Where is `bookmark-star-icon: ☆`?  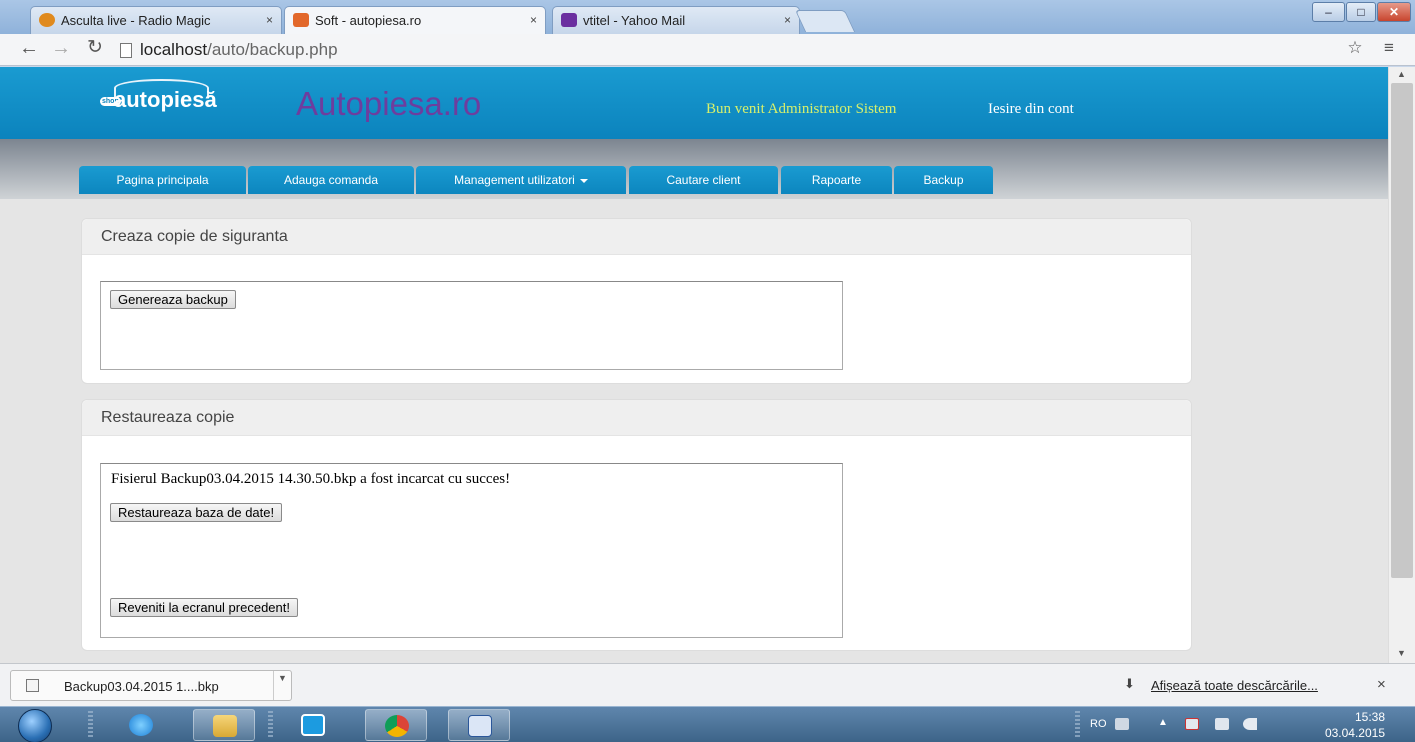
bookmark-star-icon: ☆ is located at coordinates (1355, 49).